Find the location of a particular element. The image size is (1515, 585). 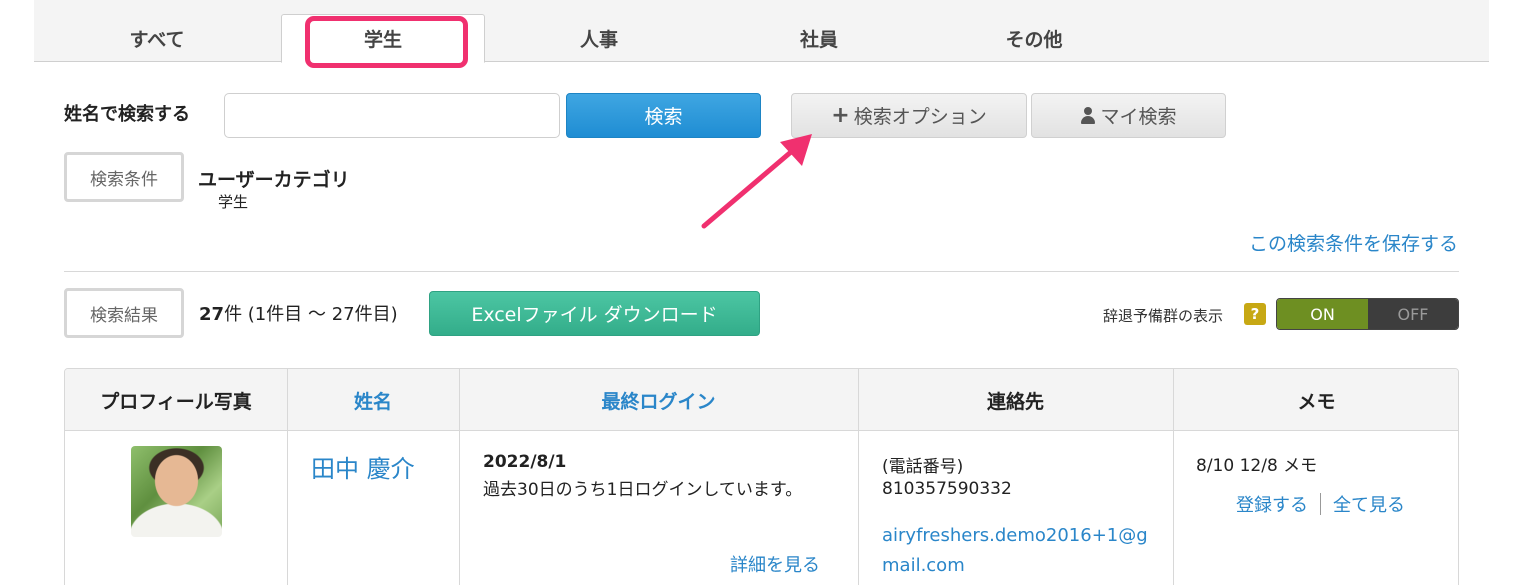

toggle-off: OFF is located at coordinates (1413, 314).